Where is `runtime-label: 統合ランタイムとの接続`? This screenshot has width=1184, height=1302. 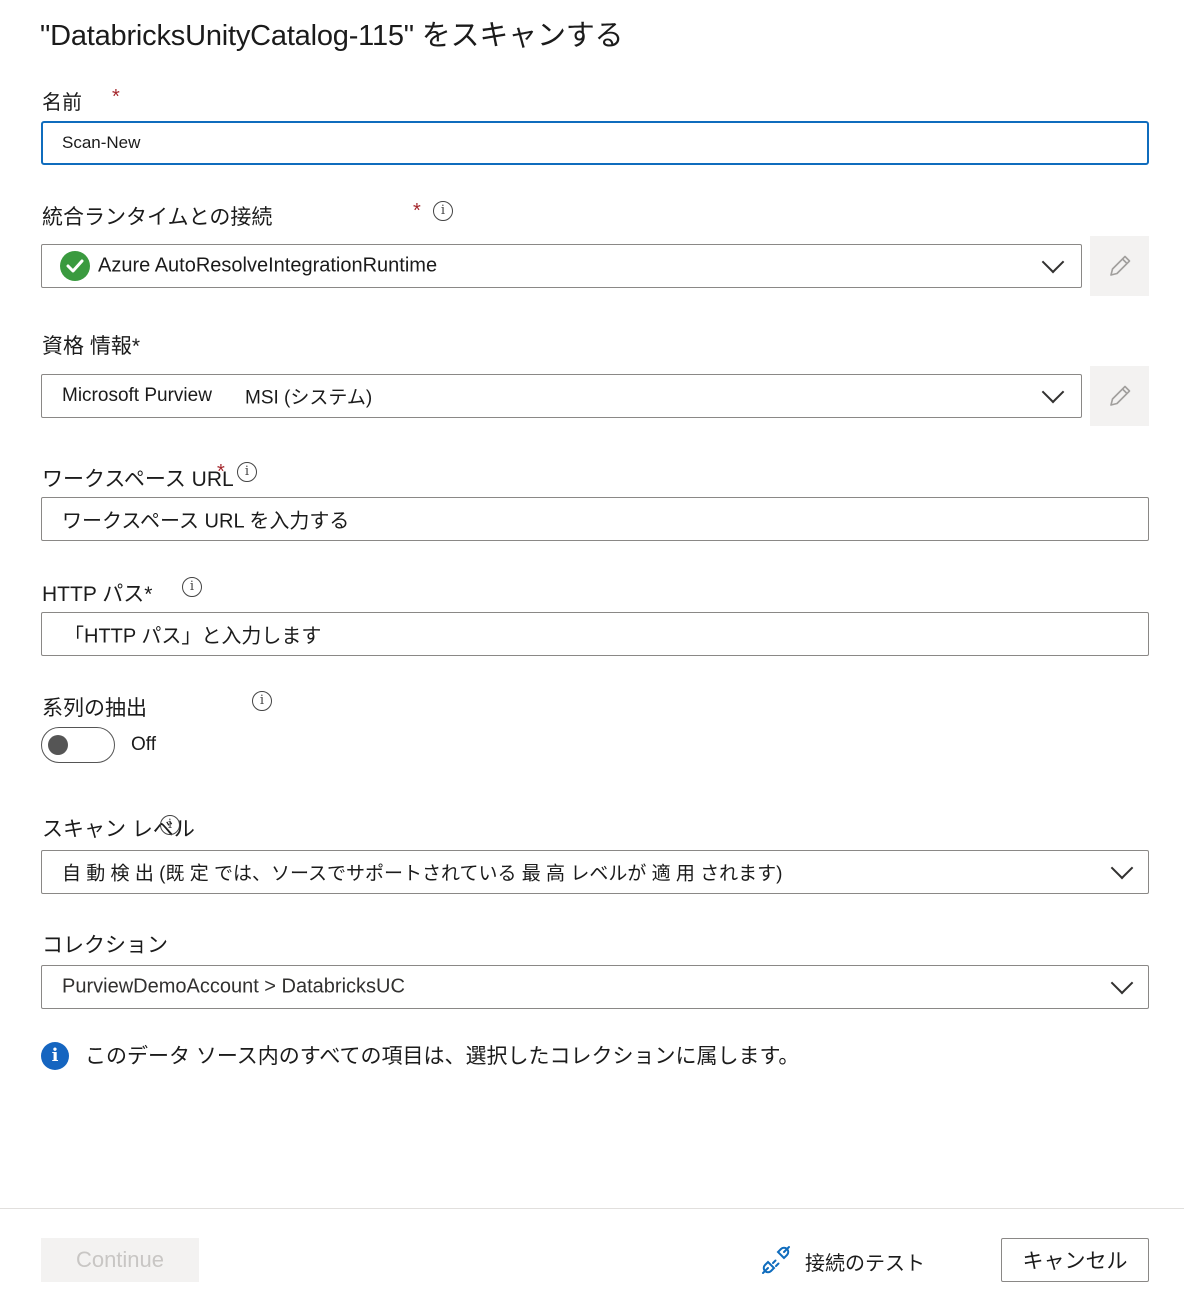 runtime-label: 統合ランタイムとの接続 is located at coordinates (157, 217).